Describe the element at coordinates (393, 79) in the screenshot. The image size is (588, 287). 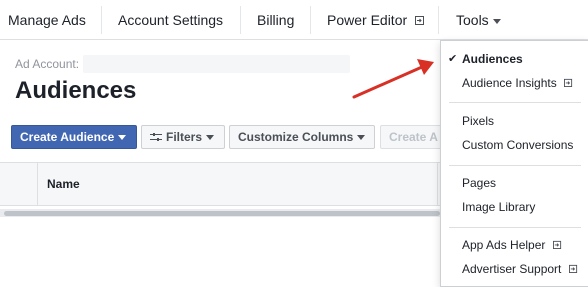
I see `annotation-arrow-icon` at that location.